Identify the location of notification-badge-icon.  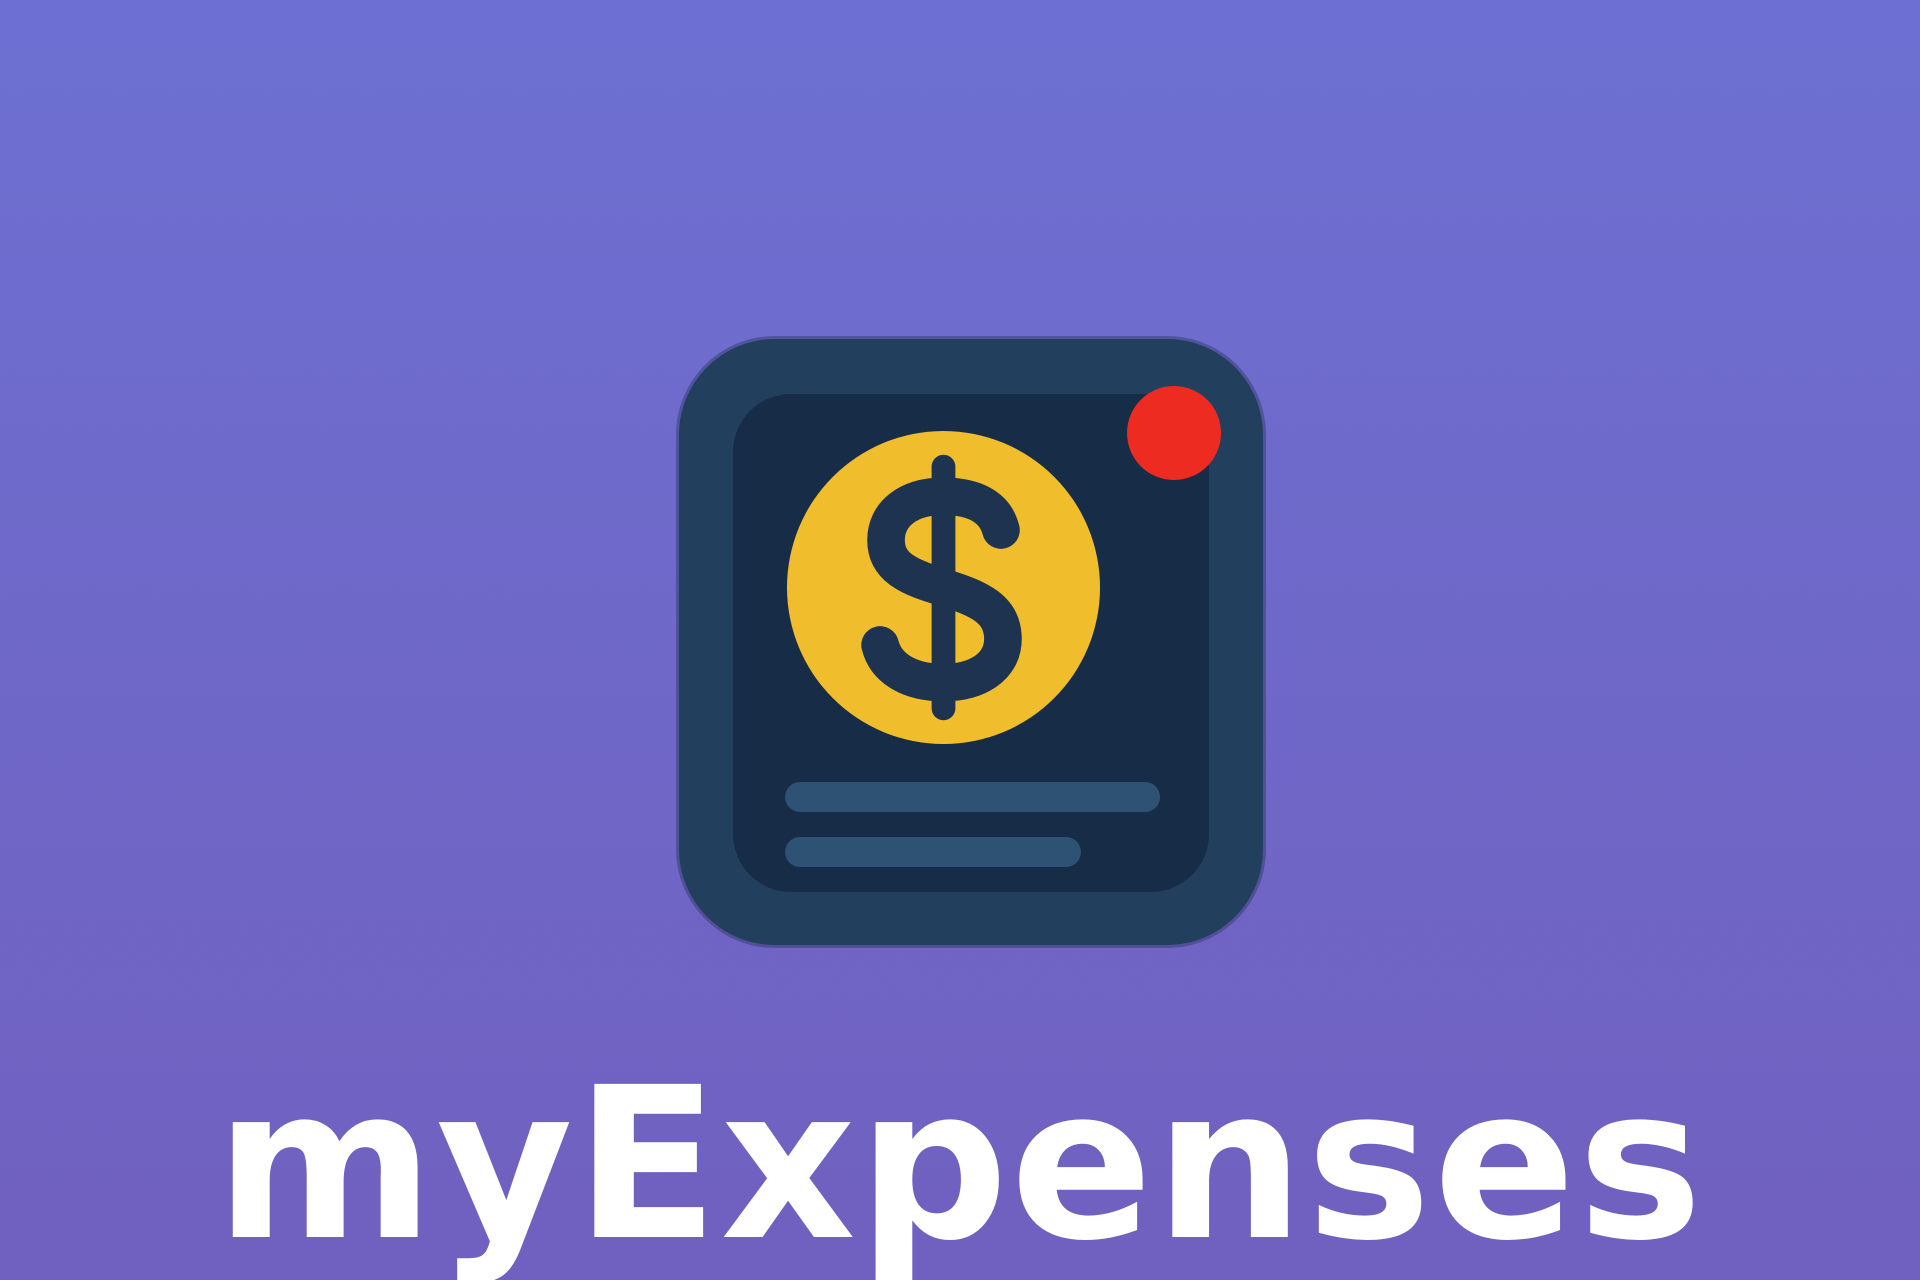
(1174, 433).